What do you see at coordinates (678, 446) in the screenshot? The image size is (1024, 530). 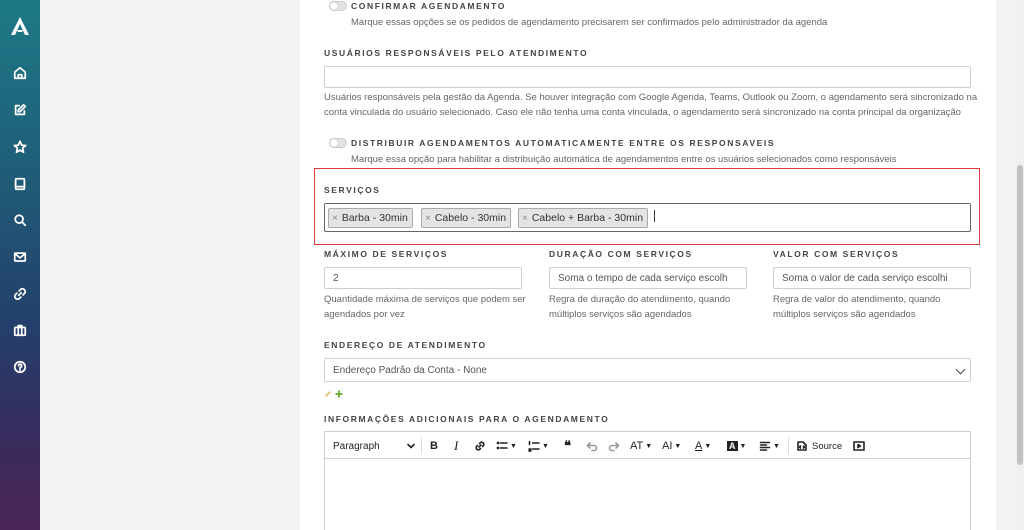 I see `font-family-chevron-icon: ▼` at bounding box center [678, 446].